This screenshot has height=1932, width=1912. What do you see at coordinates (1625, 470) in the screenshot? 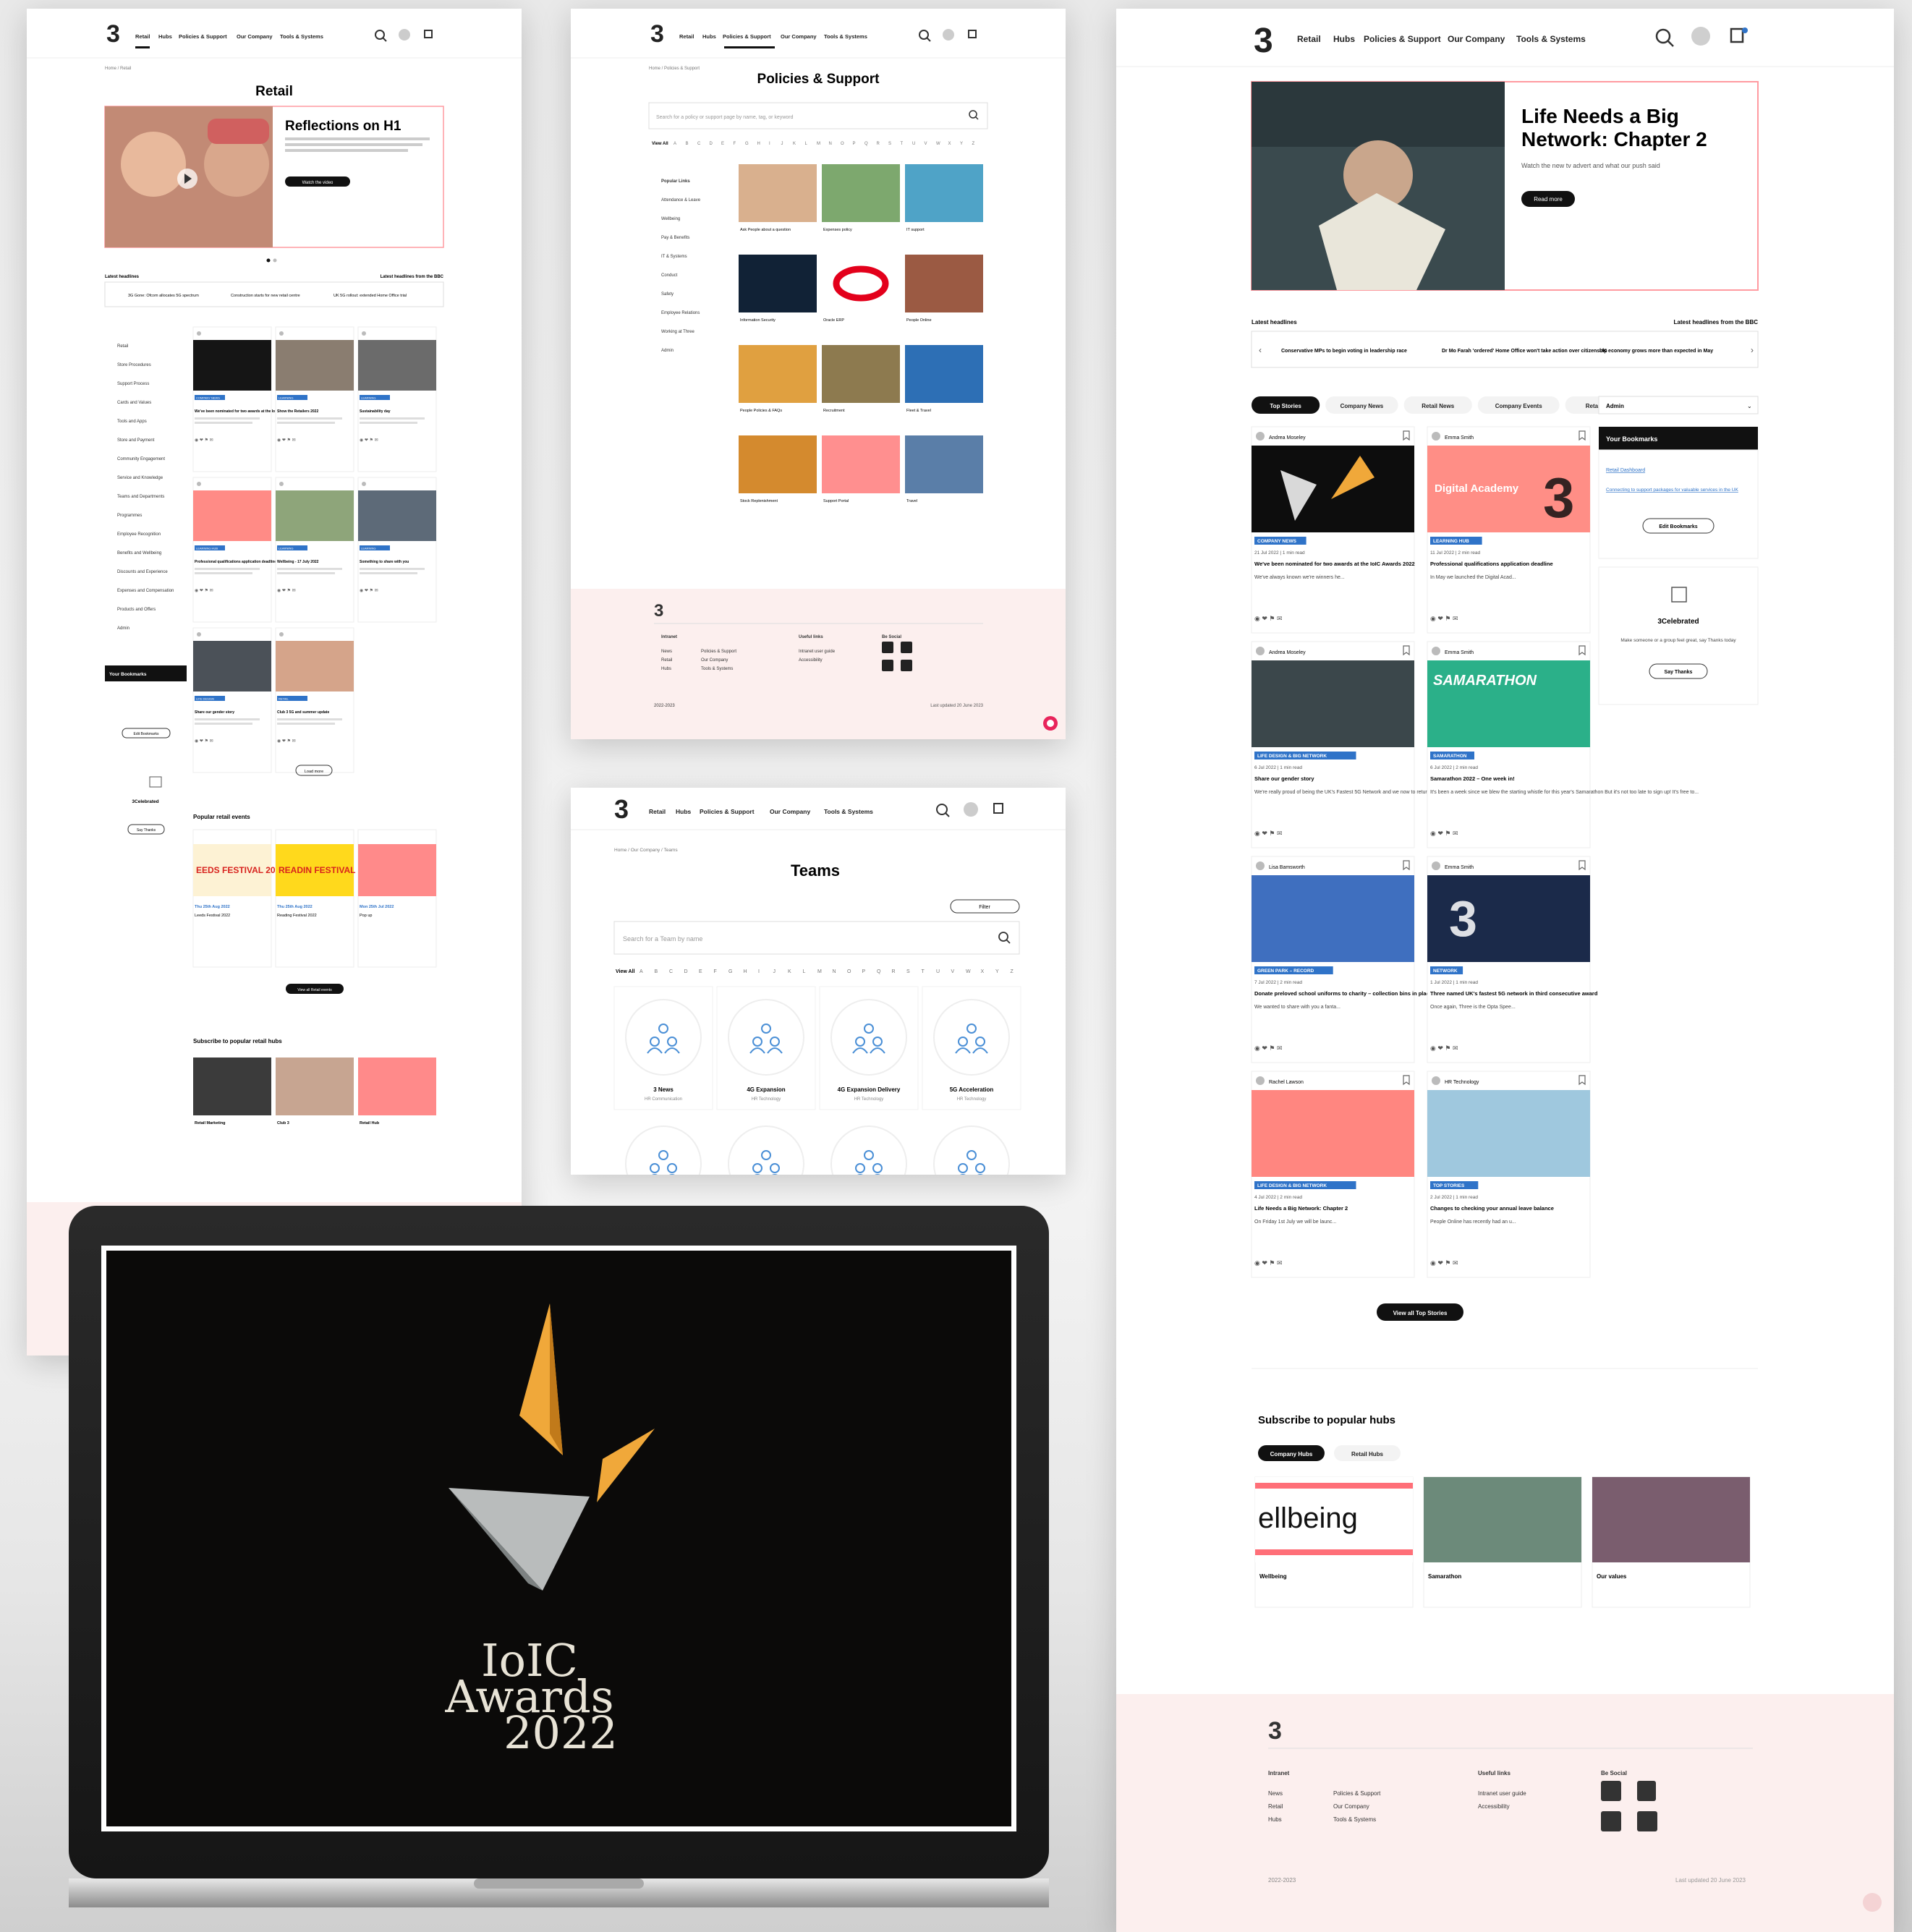
I see `bookmark-link: Retail Dashboard` at bounding box center [1625, 470].